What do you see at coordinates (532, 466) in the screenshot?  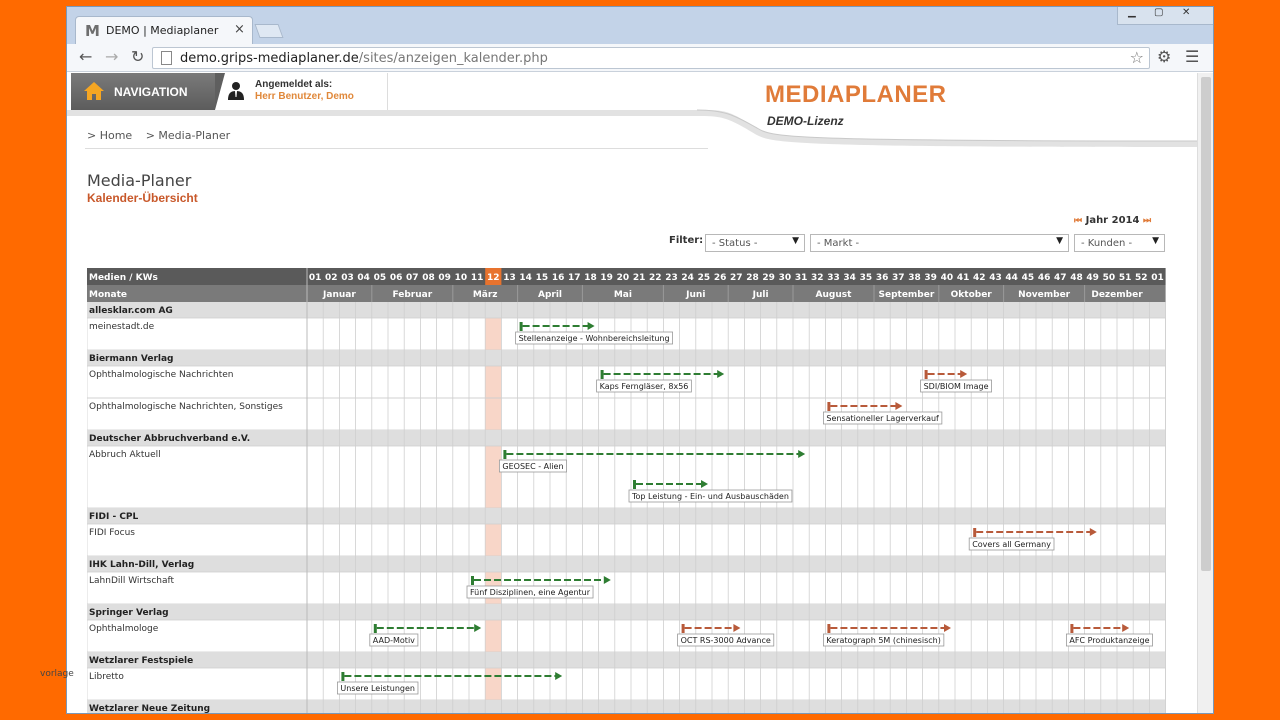 I see `booking-label: GEOSEC - Alien` at bounding box center [532, 466].